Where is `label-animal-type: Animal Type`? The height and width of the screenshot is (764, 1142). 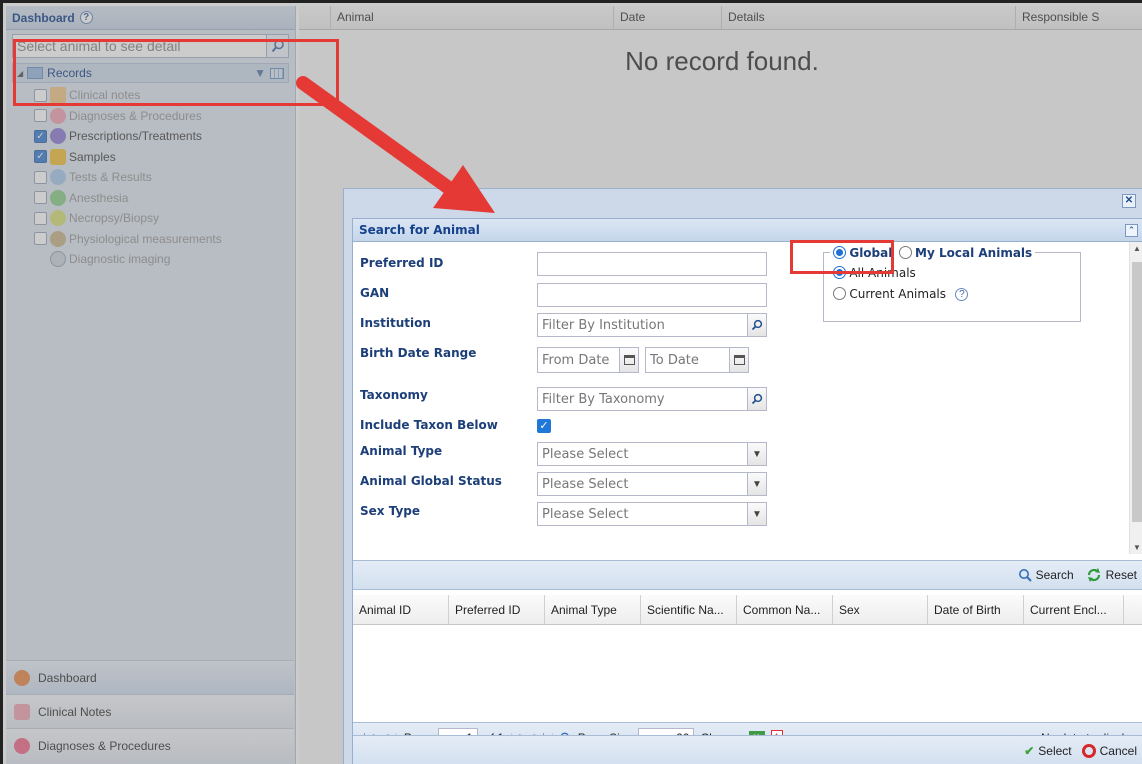 label-animal-type: Animal Type is located at coordinates (401, 451).